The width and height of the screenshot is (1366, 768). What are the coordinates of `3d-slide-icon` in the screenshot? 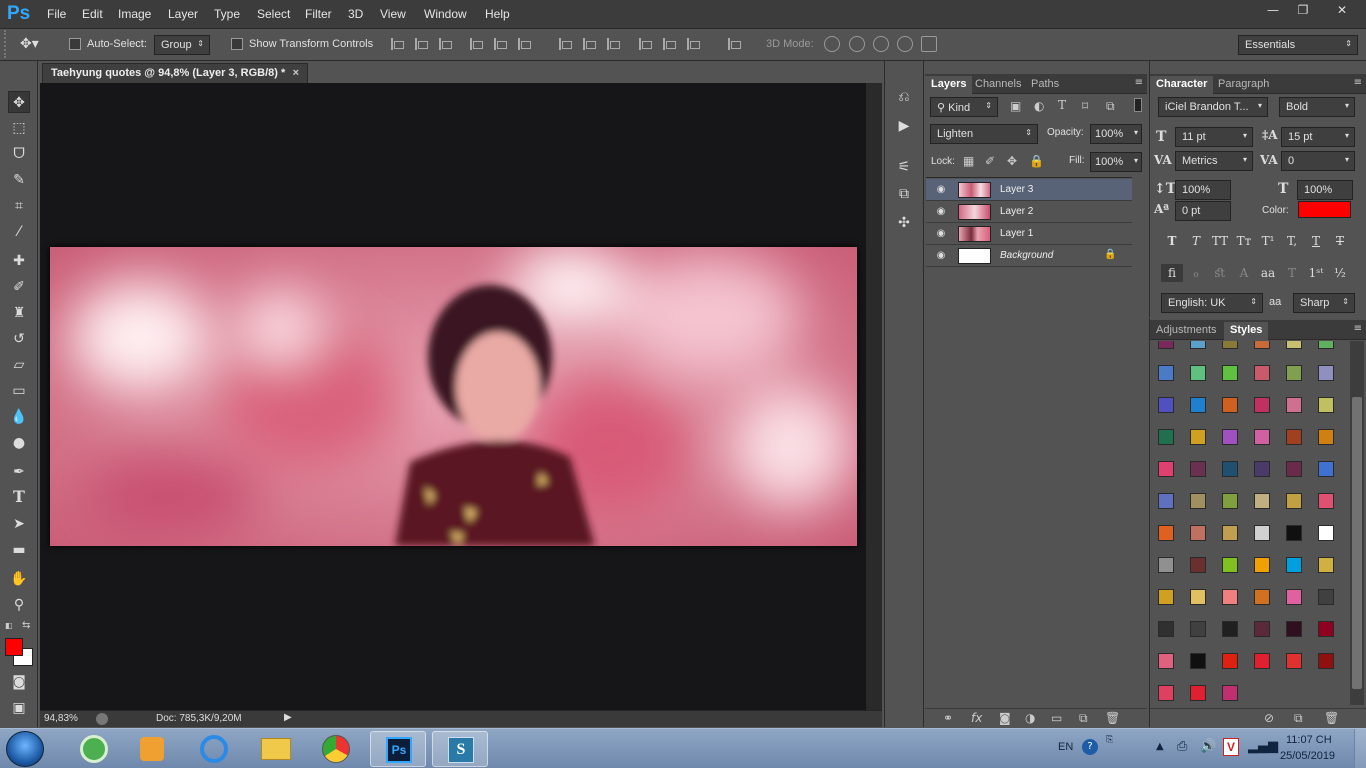 It's located at (905, 44).